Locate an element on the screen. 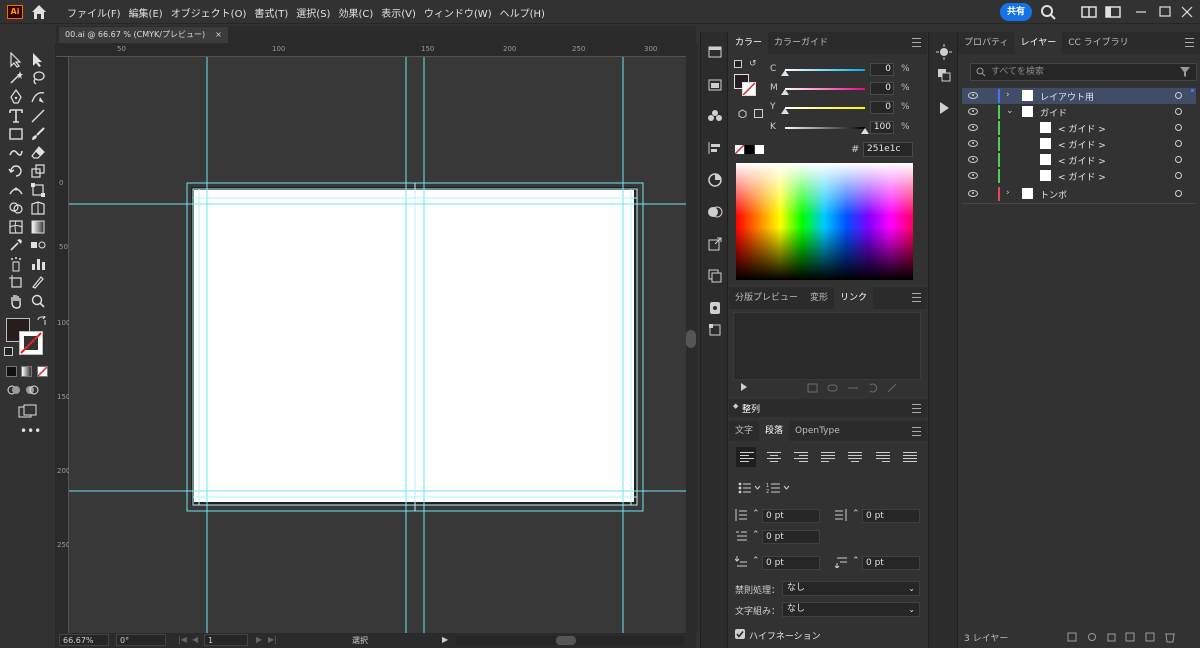 The height and width of the screenshot is (648, 1200). first-line-indent-stepper: ⌃ is located at coordinates (756, 535).